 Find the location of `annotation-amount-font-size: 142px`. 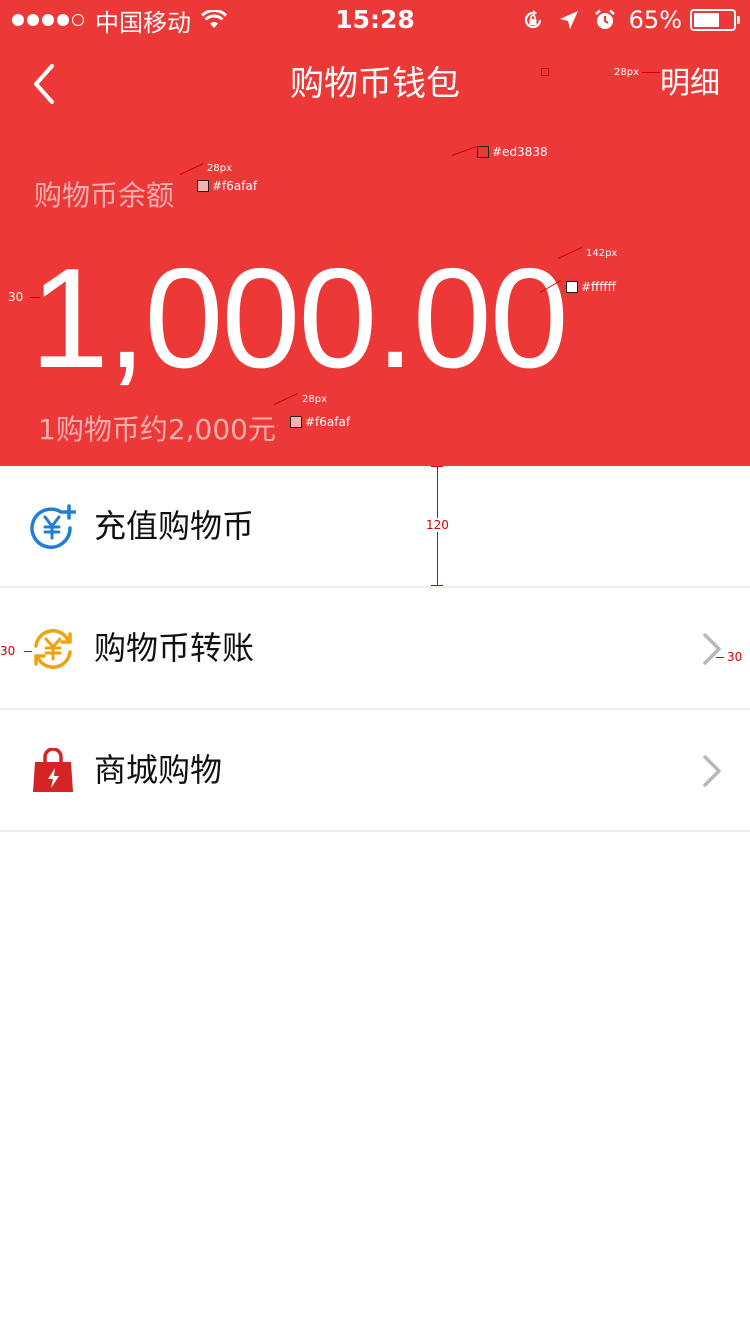

annotation-amount-font-size: 142px is located at coordinates (602, 253).